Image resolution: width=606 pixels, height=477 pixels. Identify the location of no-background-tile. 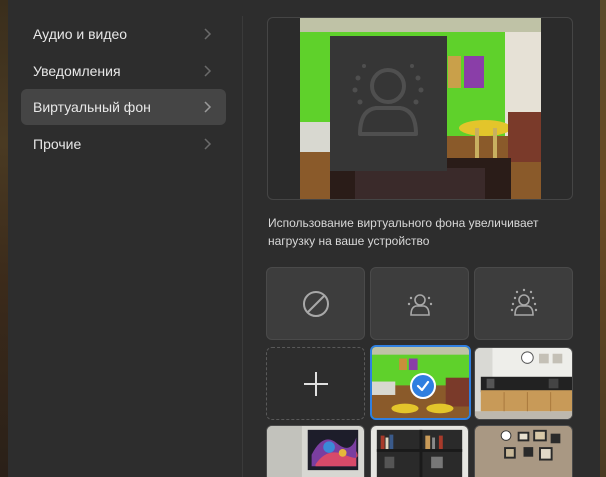
(315, 303).